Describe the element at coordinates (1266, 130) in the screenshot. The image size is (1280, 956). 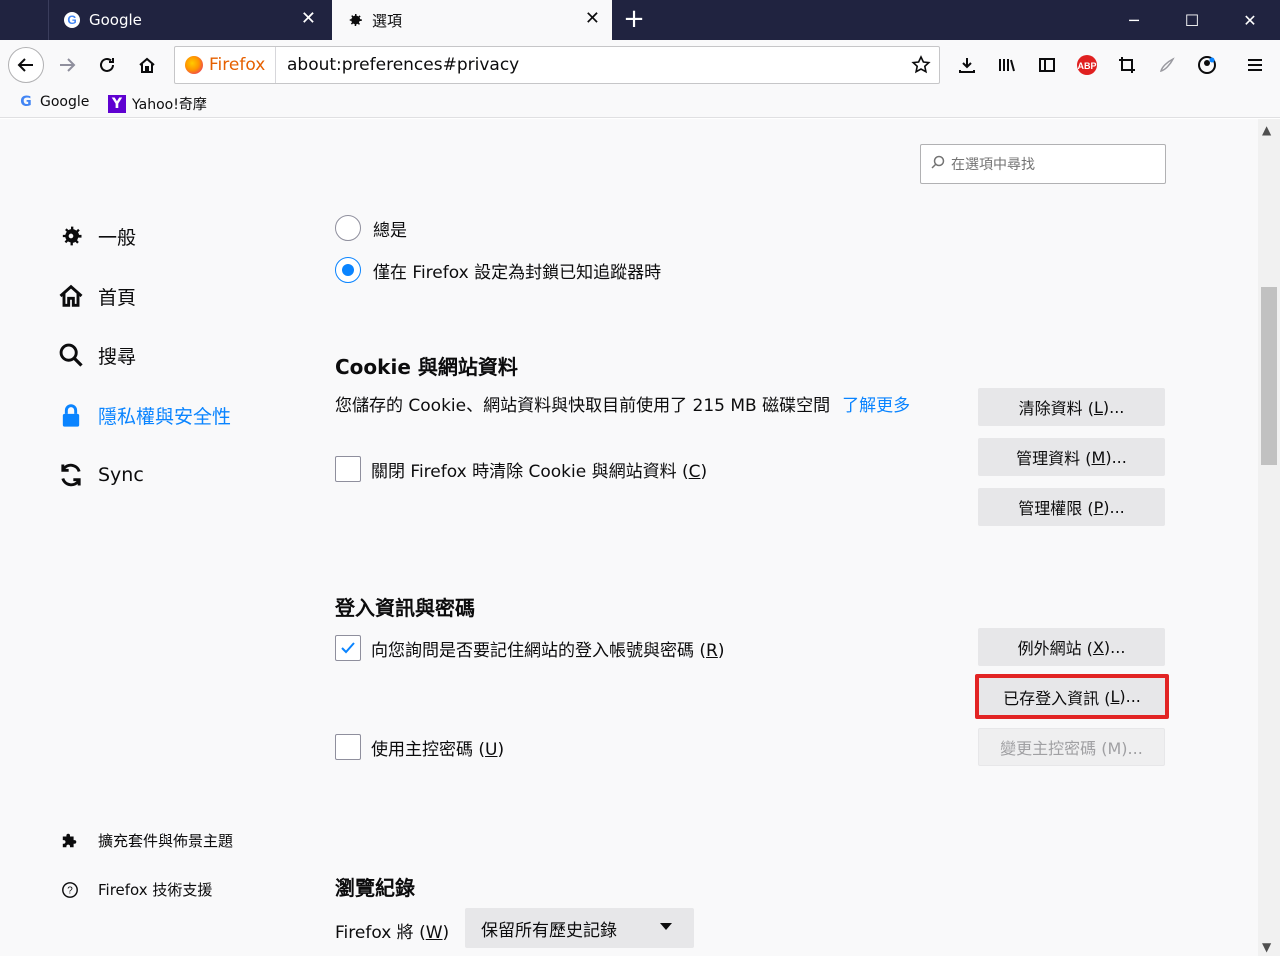
I see `scroll-up-icon: ▲` at that location.